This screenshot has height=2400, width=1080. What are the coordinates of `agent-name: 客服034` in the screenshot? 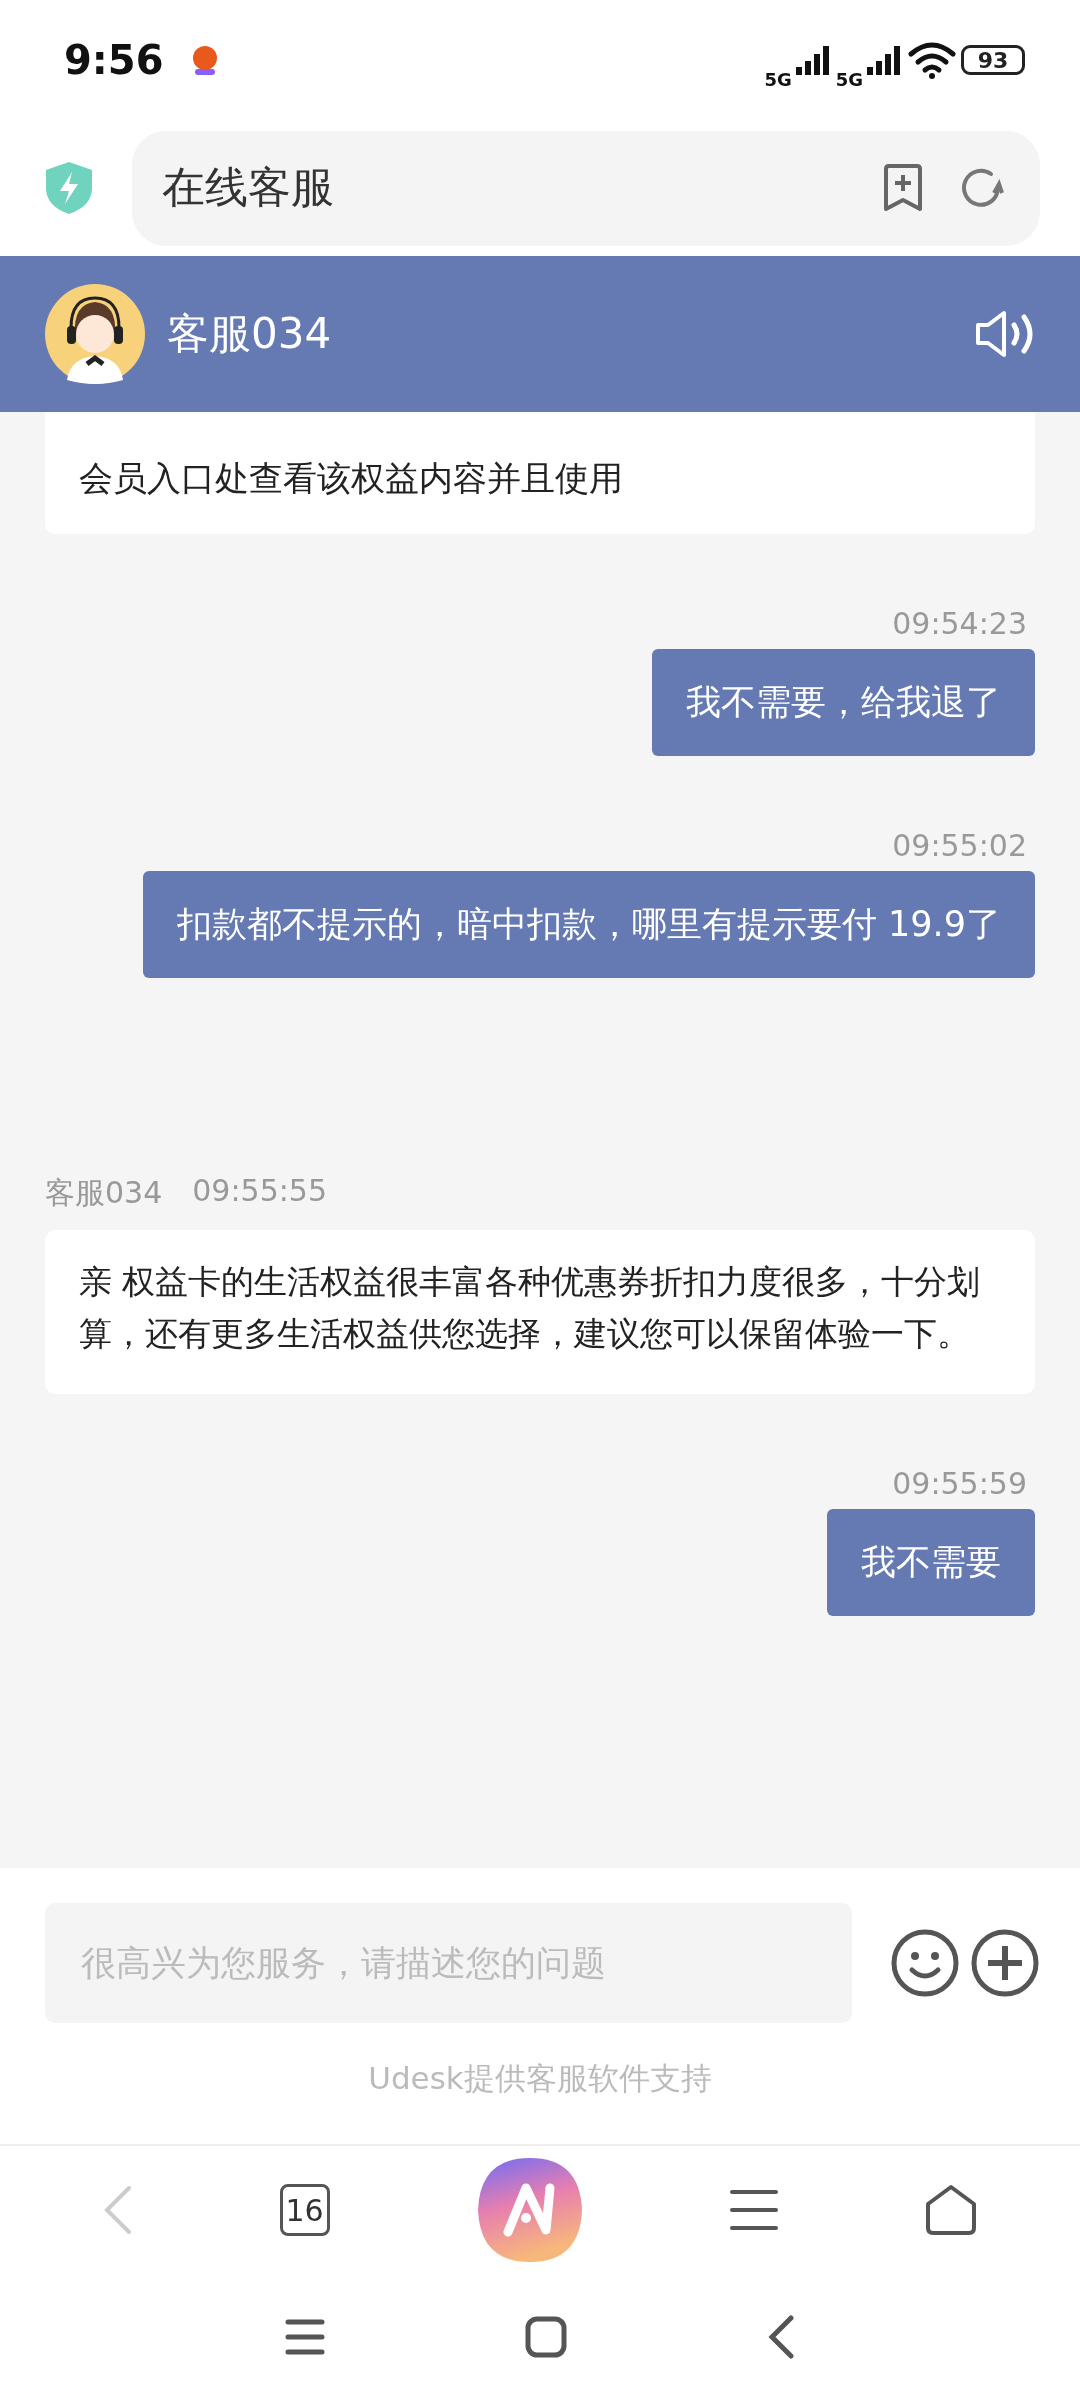 It's located at (250, 334).